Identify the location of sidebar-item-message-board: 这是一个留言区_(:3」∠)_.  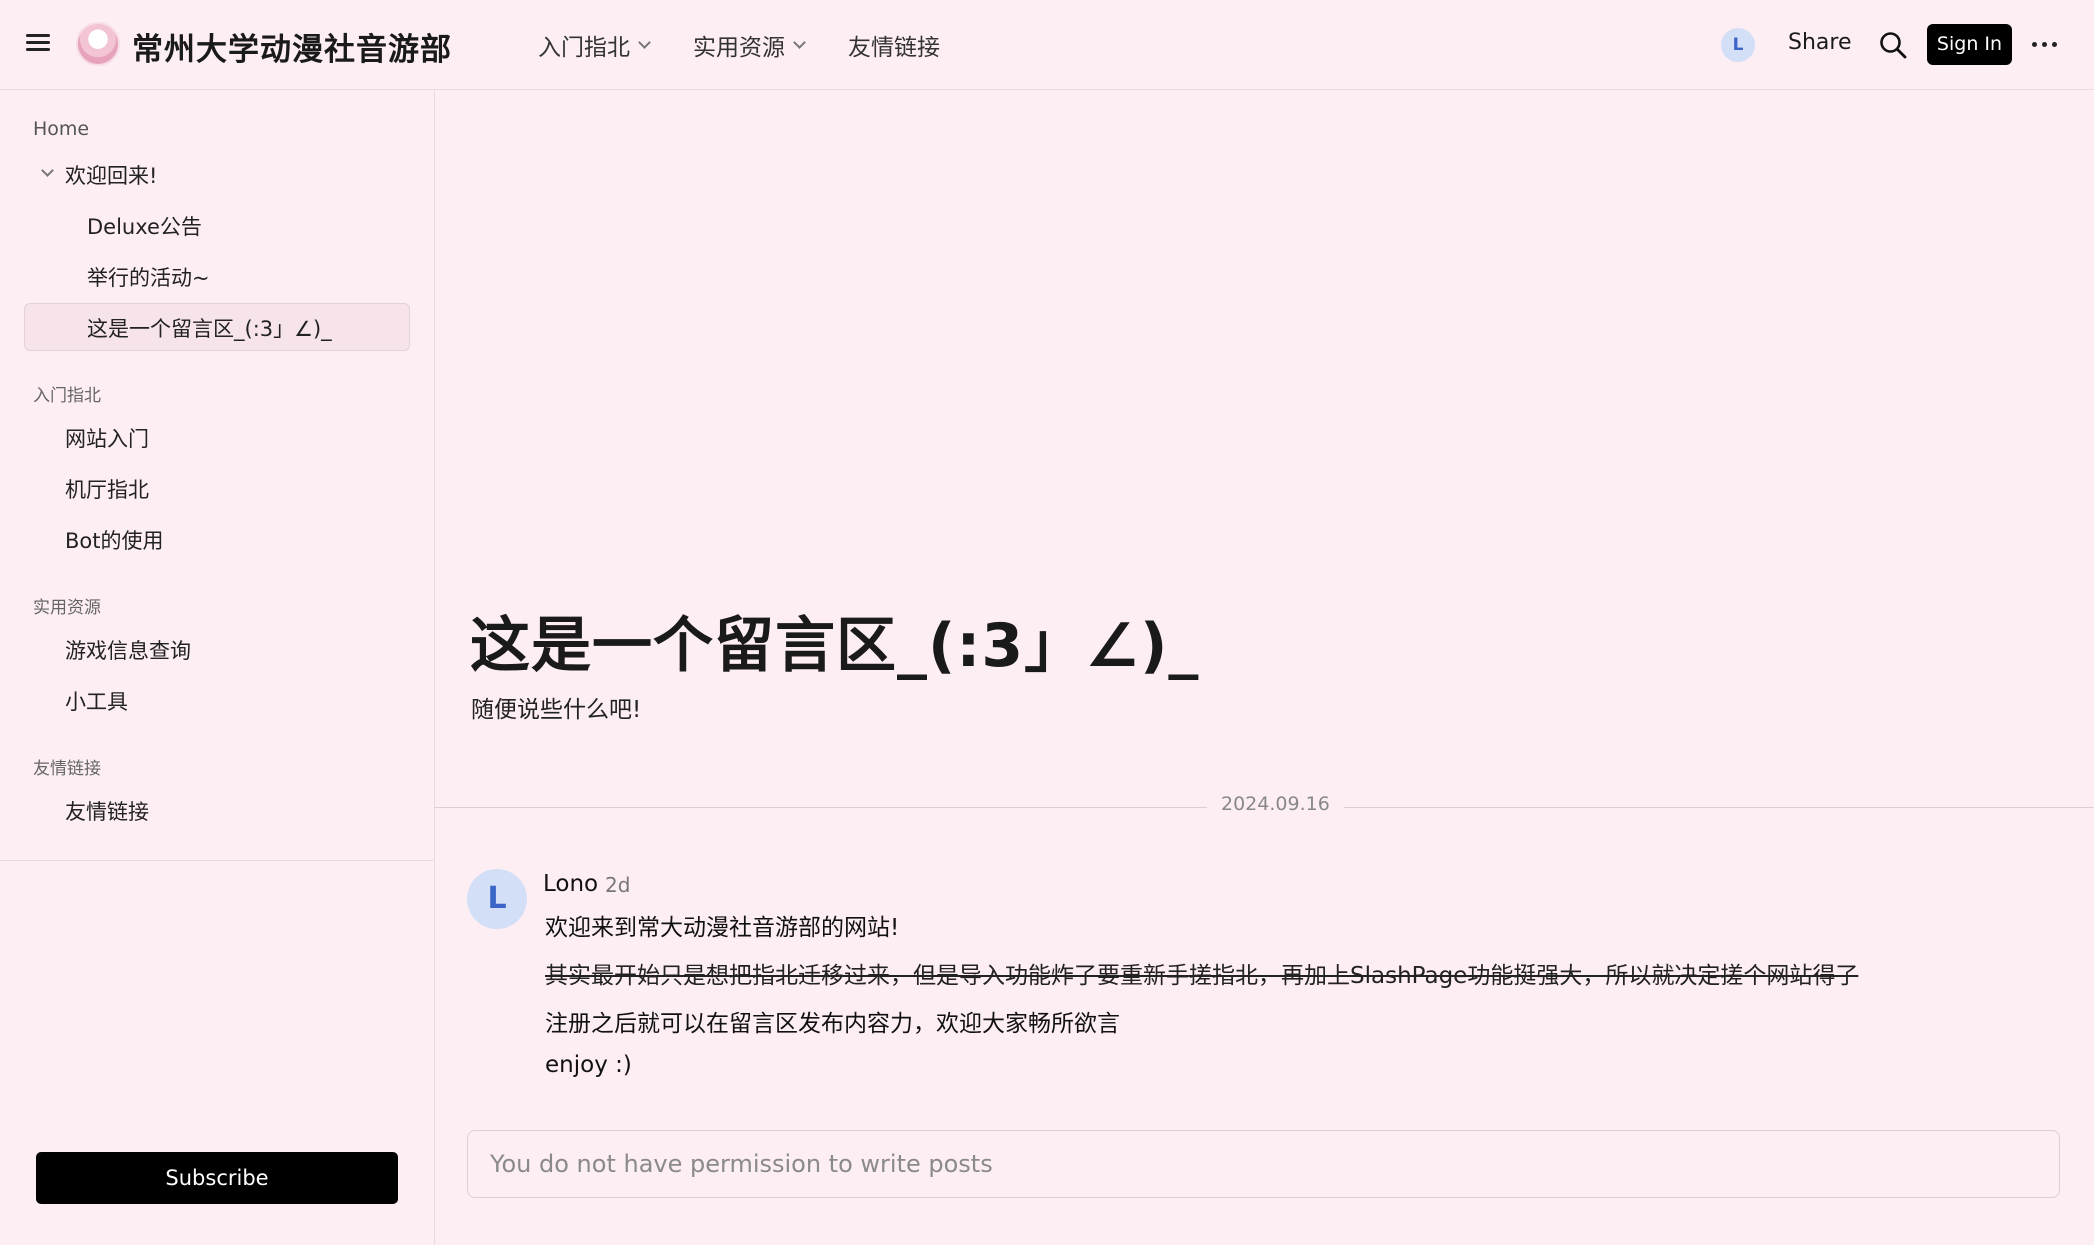
(209, 328).